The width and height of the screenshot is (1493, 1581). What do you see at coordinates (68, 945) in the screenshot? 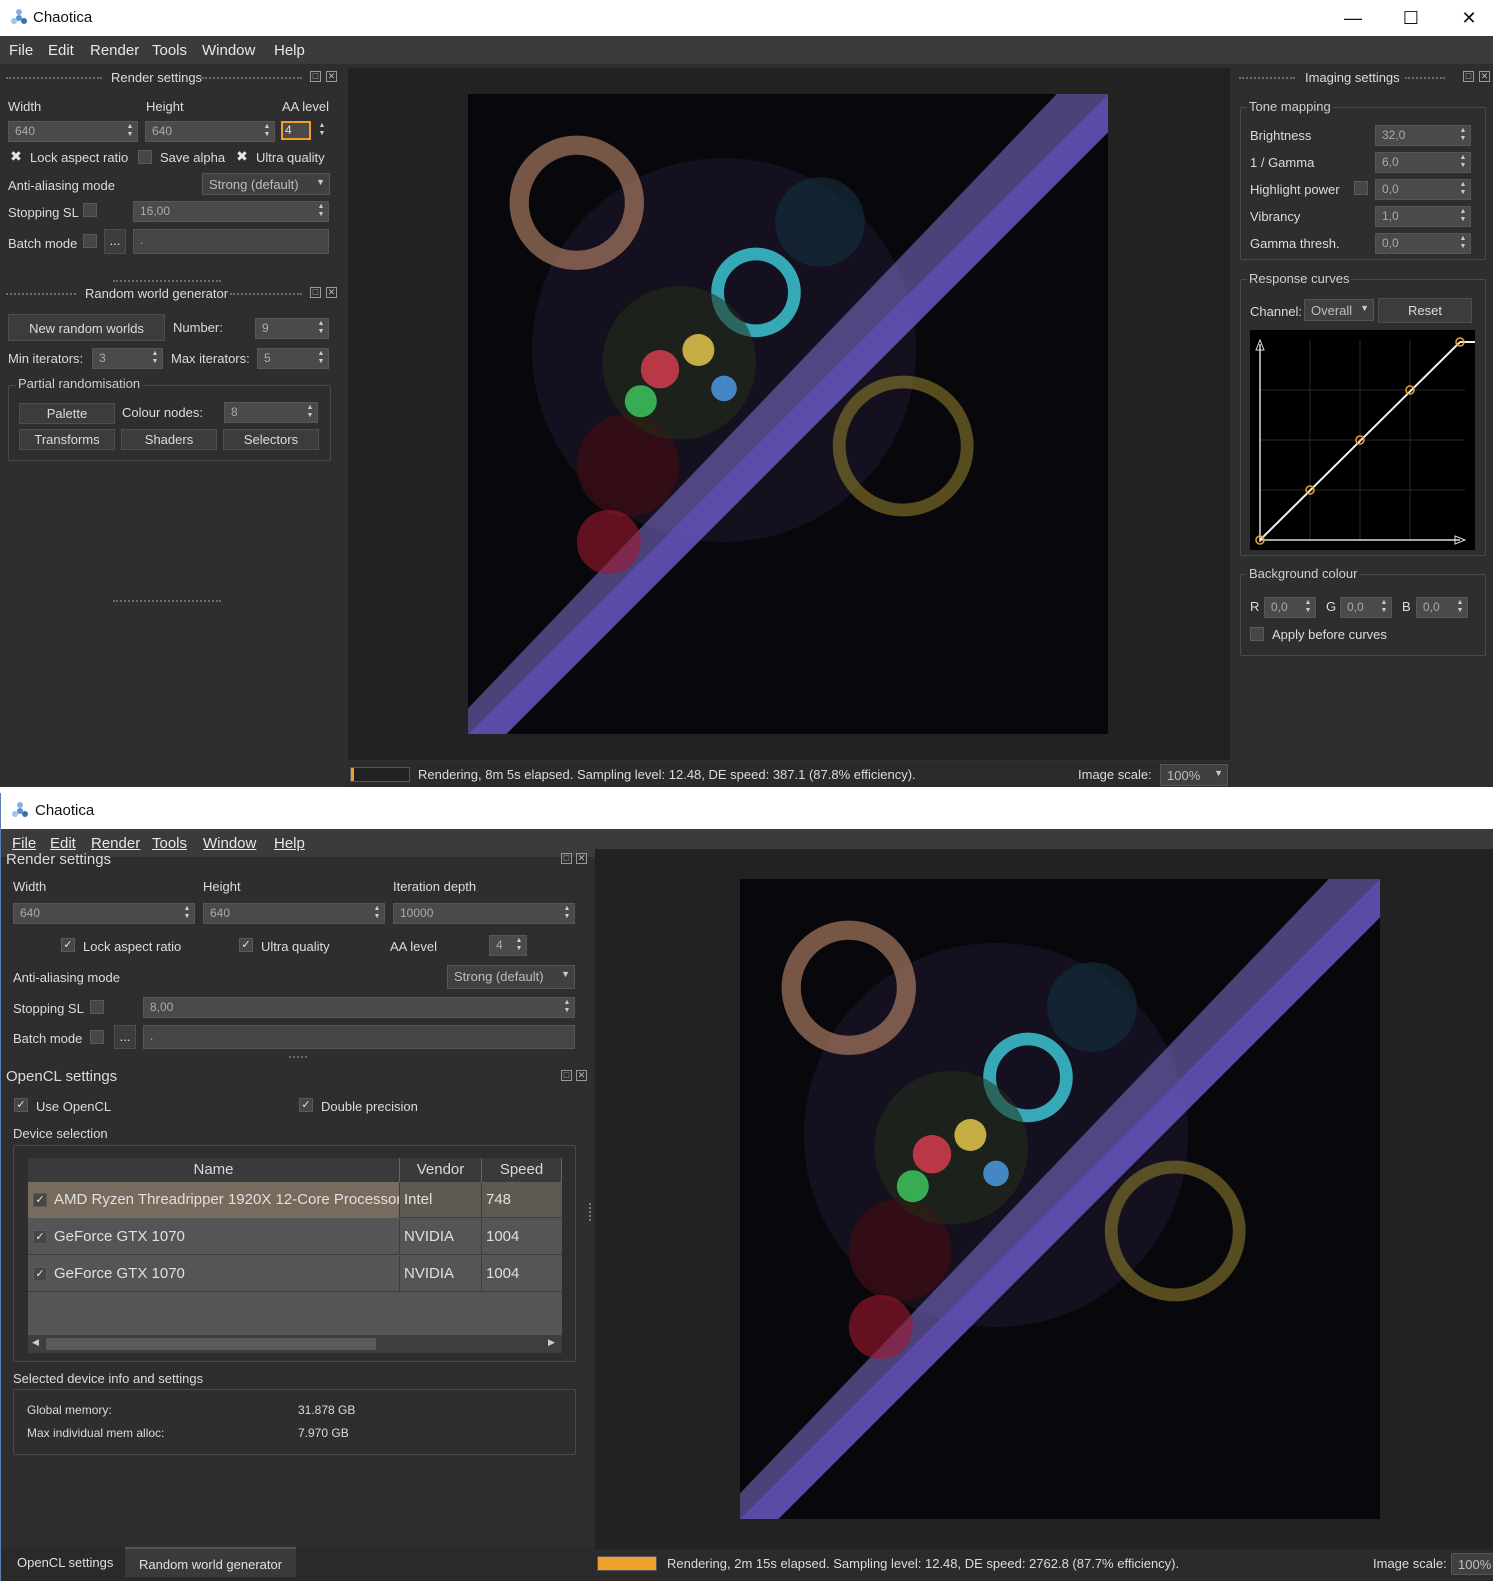
I see `lock-aspect-checkbox: ✓` at bounding box center [68, 945].